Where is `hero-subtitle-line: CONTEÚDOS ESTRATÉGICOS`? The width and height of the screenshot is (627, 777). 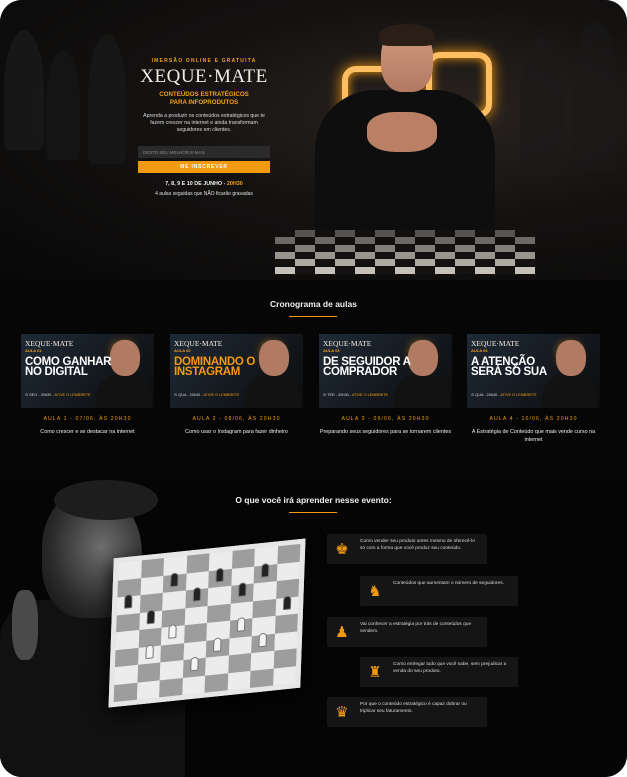 hero-subtitle-line: CONTEÚDOS ESTRATÉGICOS is located at coordinates (204, 94).